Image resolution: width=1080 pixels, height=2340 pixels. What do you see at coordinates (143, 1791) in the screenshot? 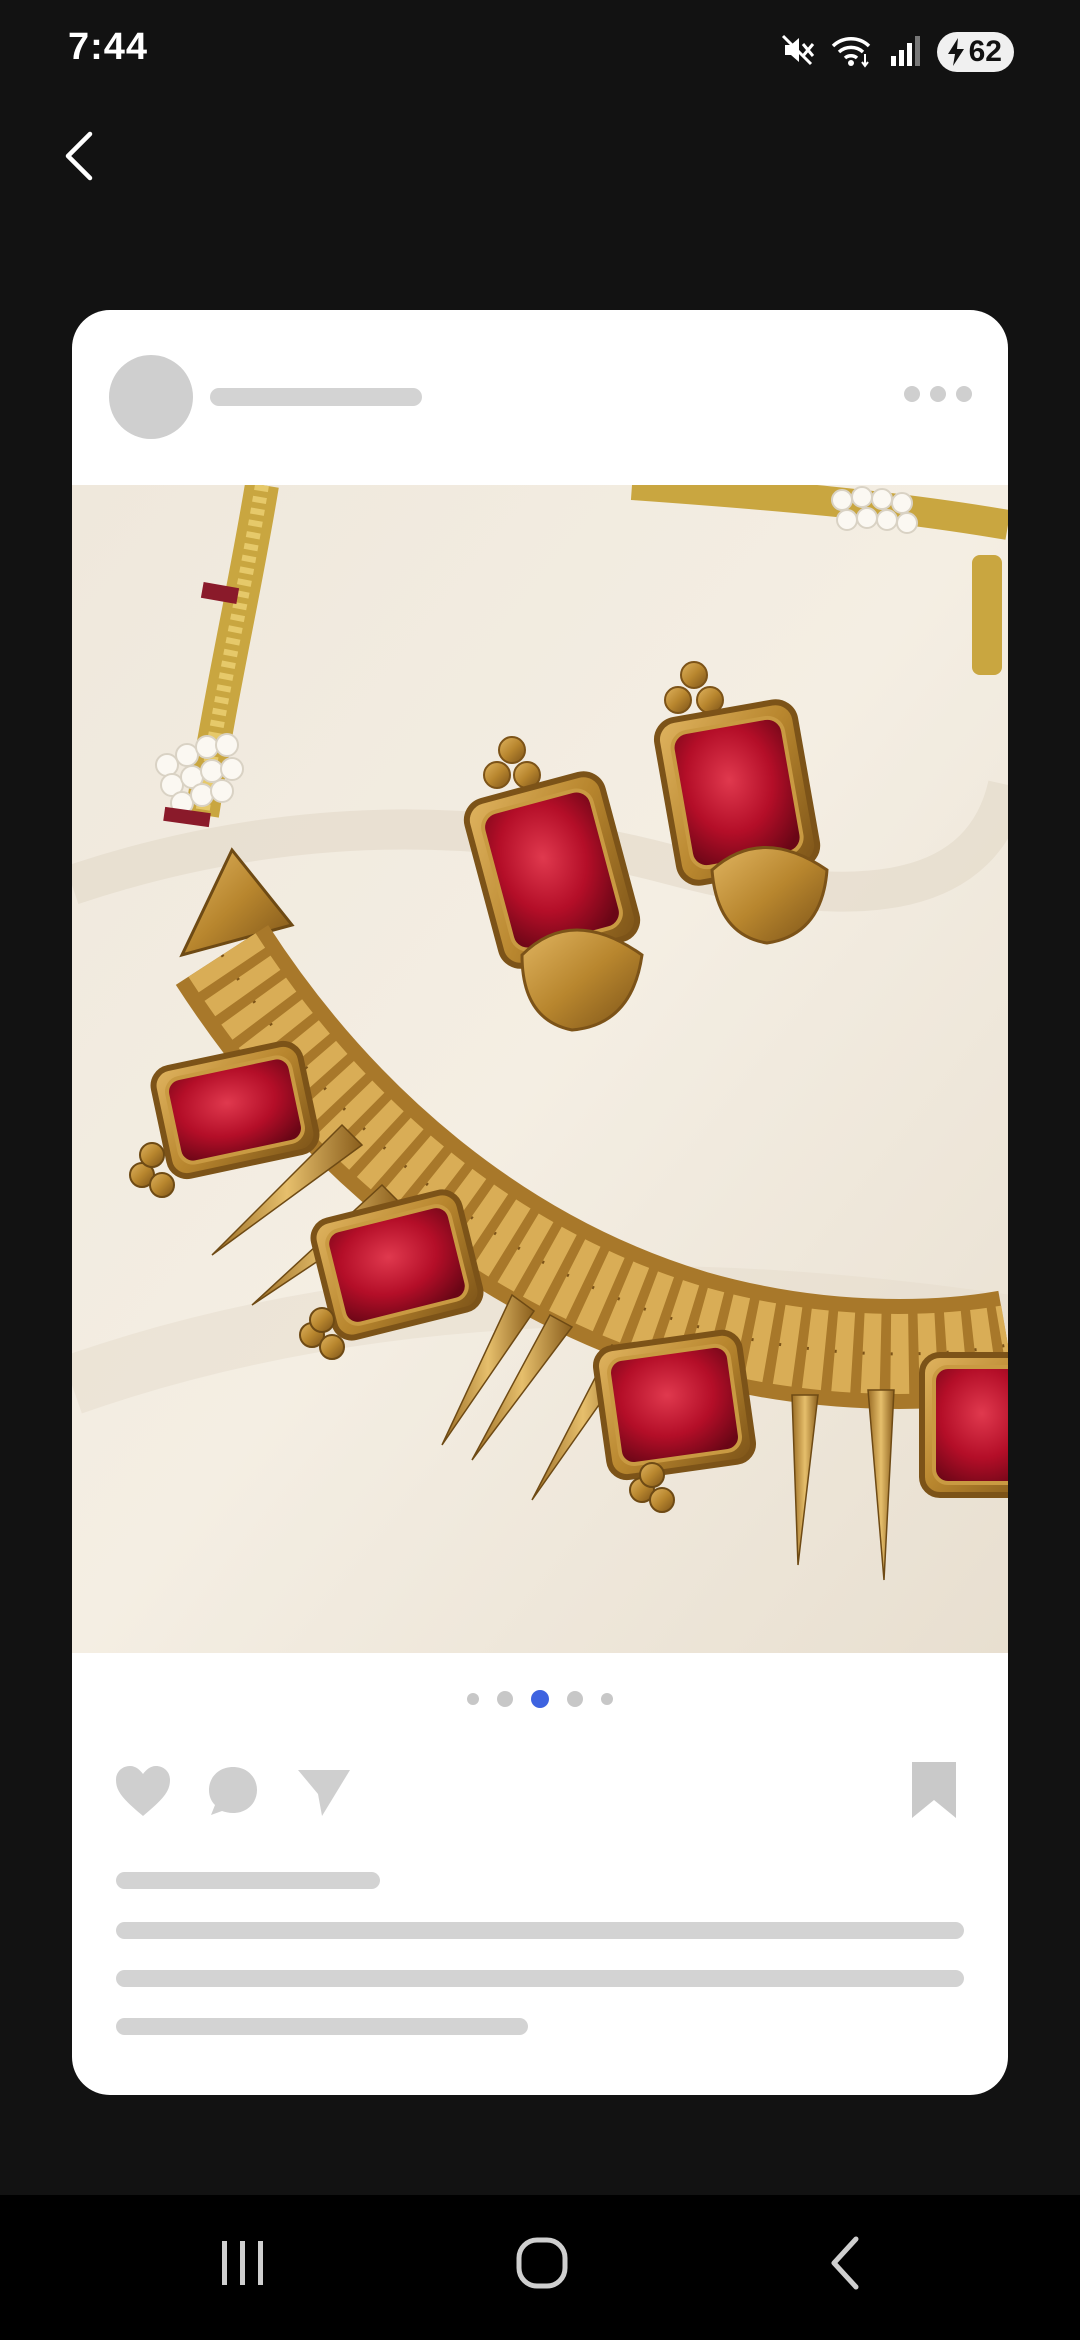
I see `heart-icon` at bounding box center [143, 1791].